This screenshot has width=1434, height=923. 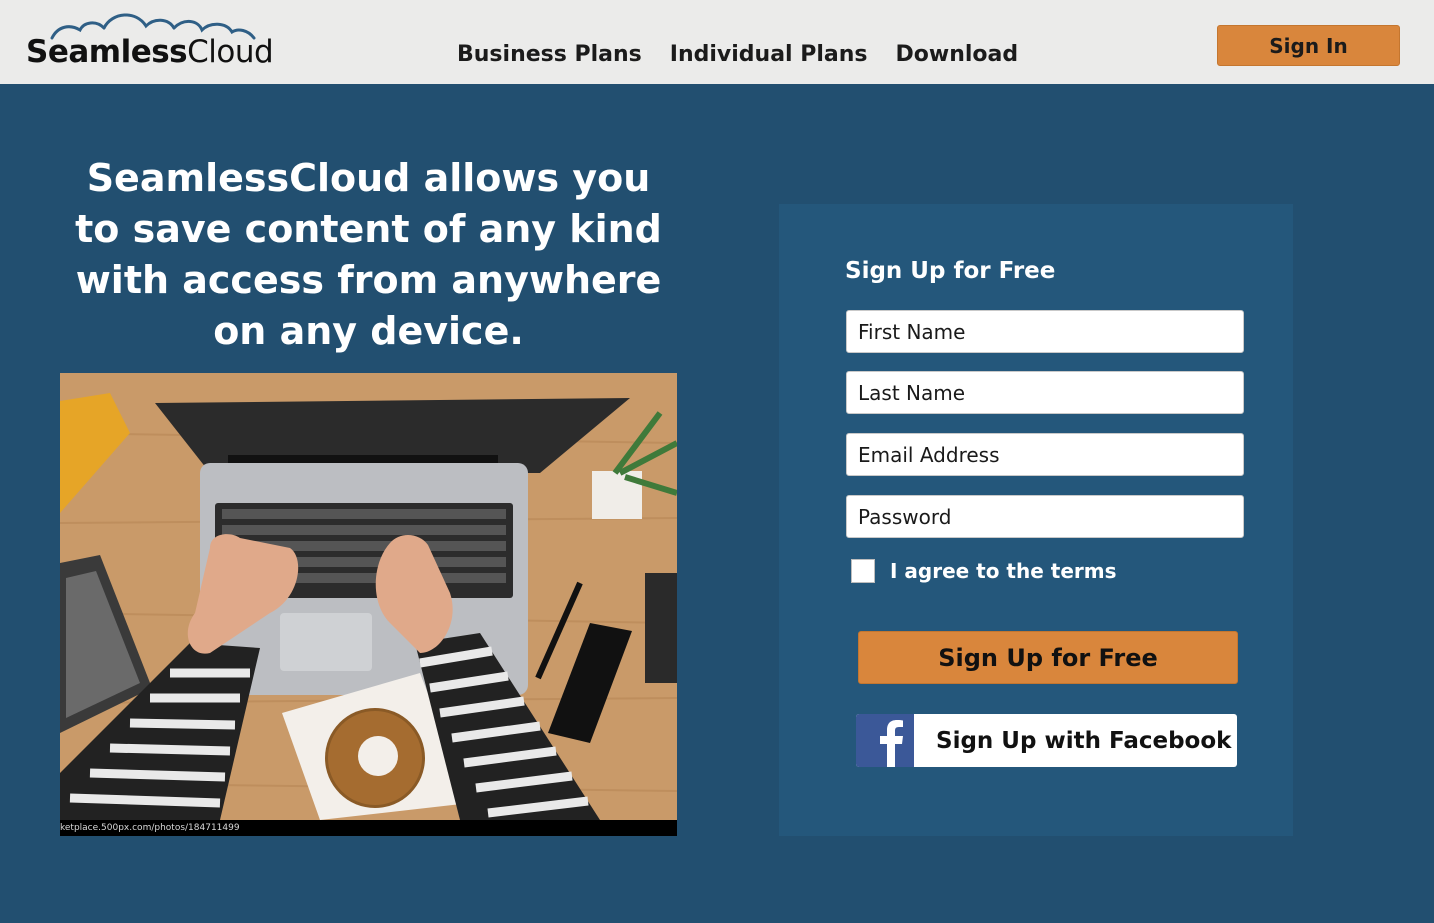 What do you see at coordinates (863, 571) in the screenshot?
I see `terms-checkbox` at bounding box center [863, 571].